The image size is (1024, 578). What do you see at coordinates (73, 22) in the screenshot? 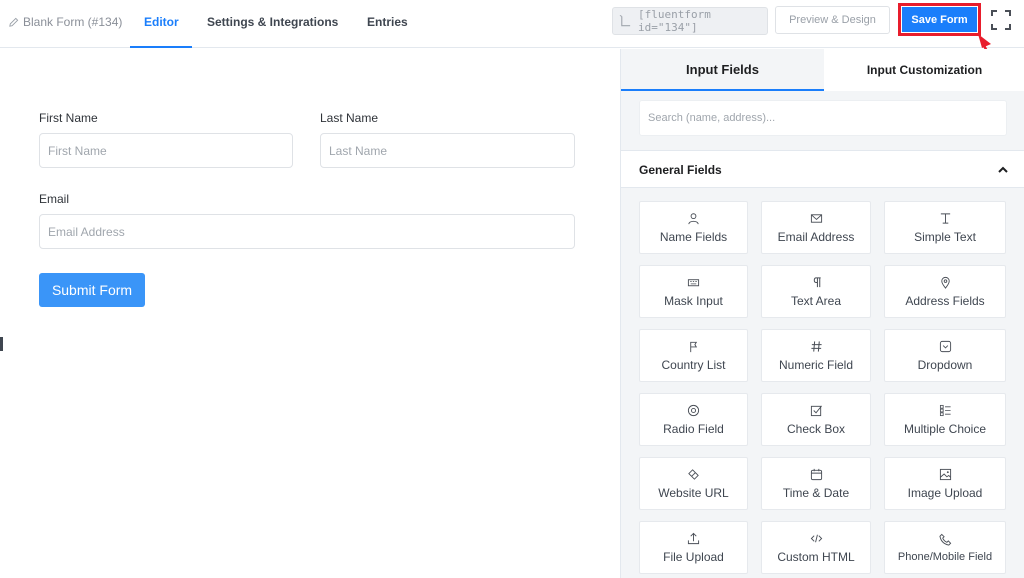
I see `form-title: Blank Form (#134)` at bounding box center [73, 22].